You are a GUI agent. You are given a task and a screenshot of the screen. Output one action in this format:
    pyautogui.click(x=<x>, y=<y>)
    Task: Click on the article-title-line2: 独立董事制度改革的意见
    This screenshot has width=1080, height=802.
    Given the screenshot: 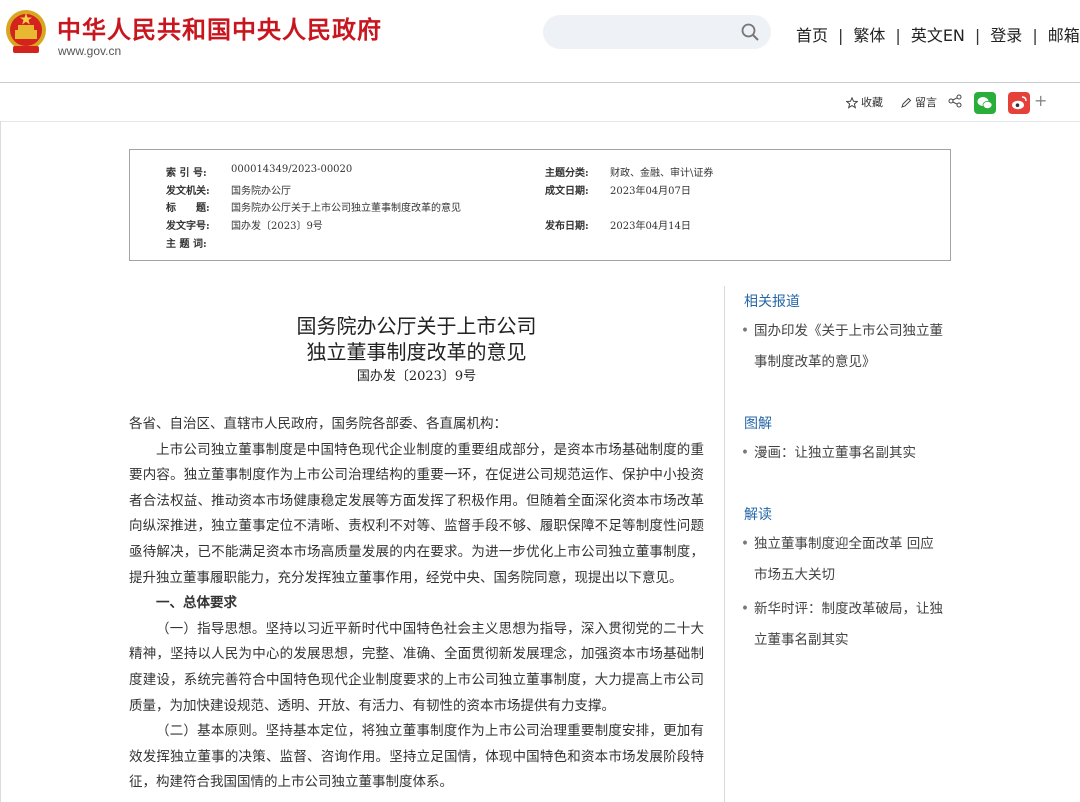 What is the action you would take?
    pyautogui.click(x=416, y=352)
    